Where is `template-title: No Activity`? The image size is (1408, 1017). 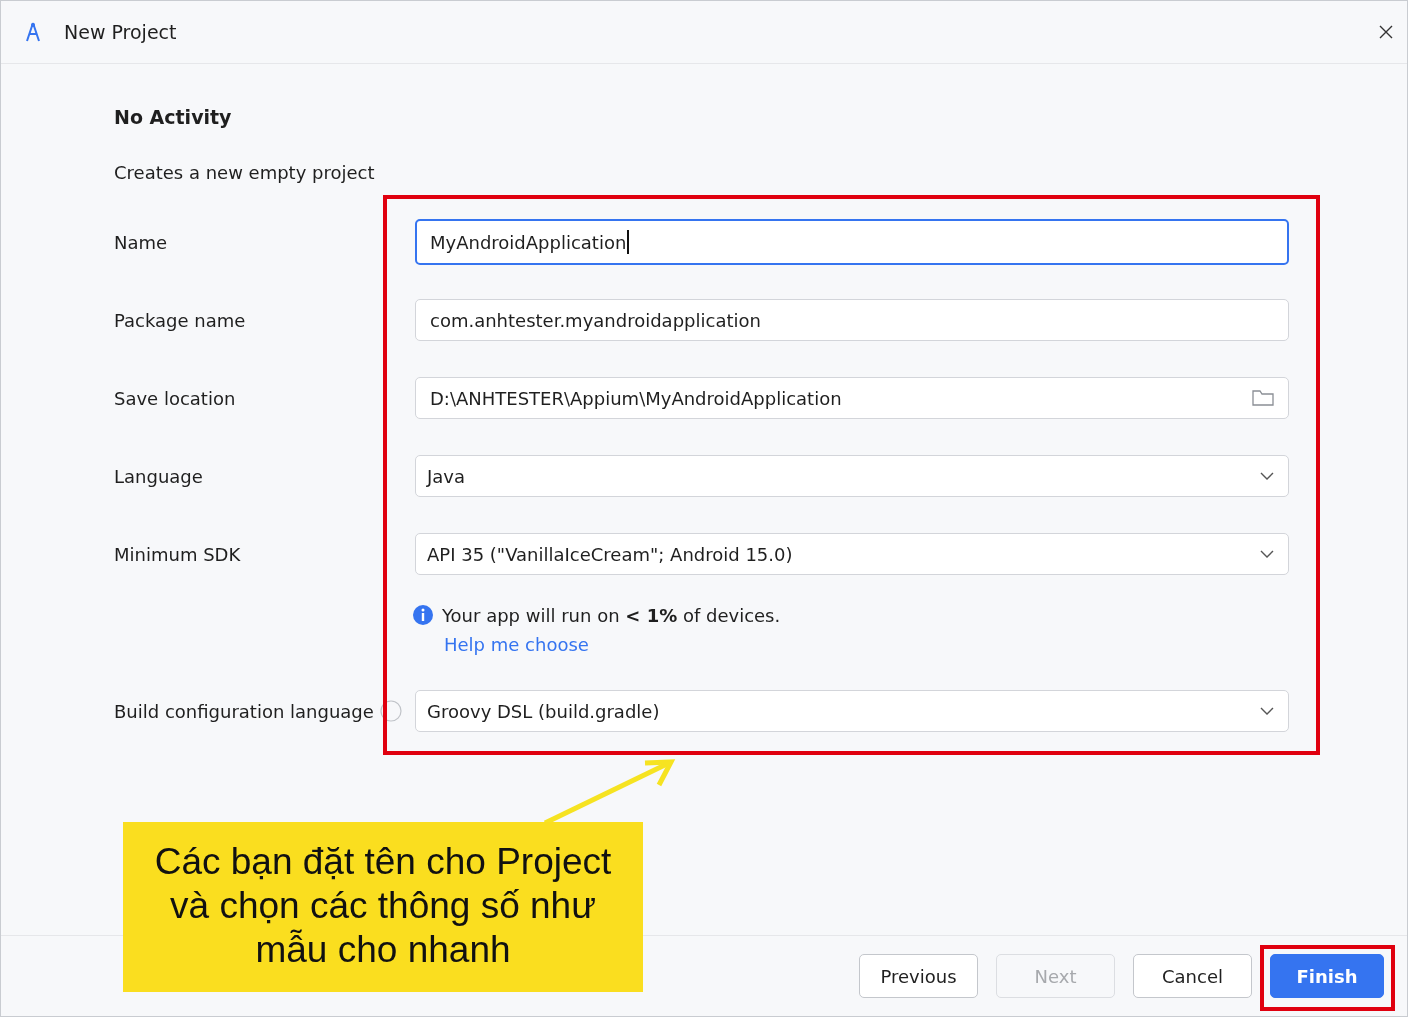
template-title: No Activity is located at coordinates (173, 117).